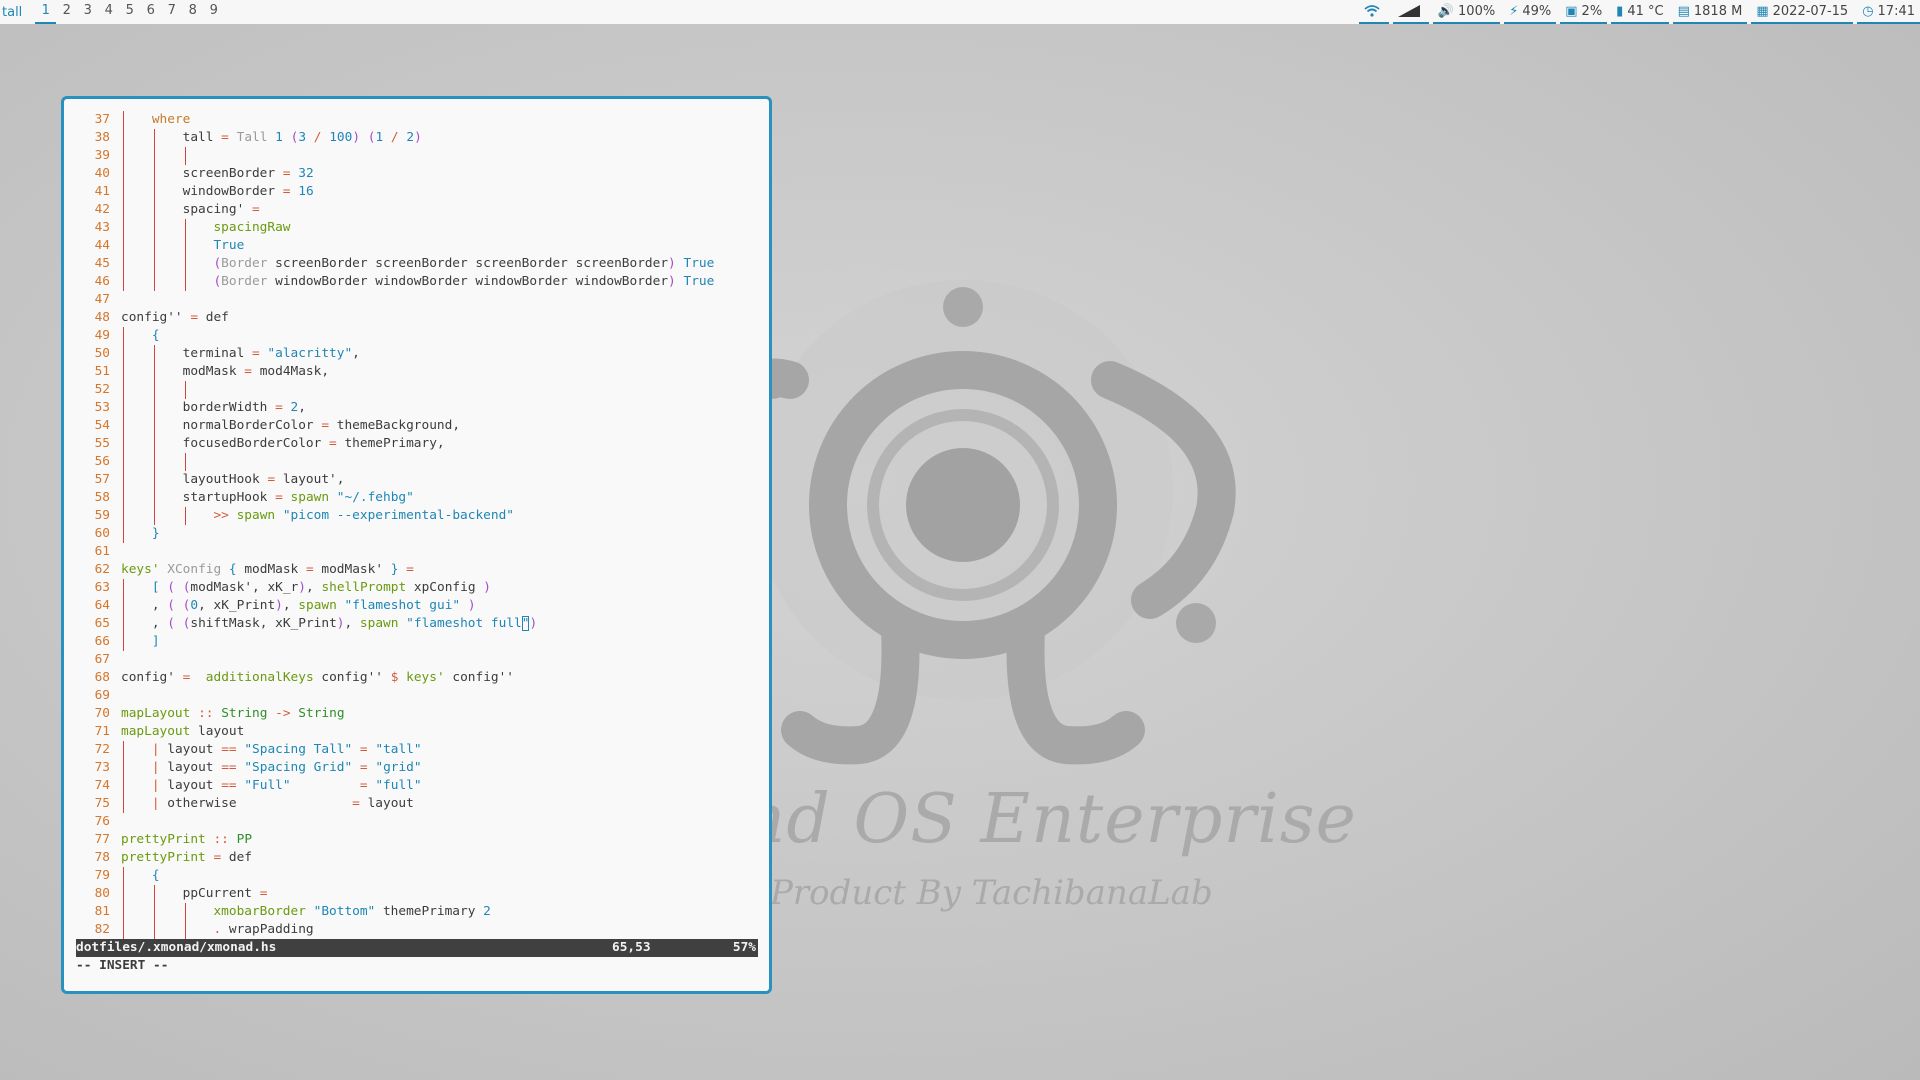 The width and height of the screenshot is (1920, 1080). I want to click on code-line: 71 mapLayout layout, so click(417, 732).